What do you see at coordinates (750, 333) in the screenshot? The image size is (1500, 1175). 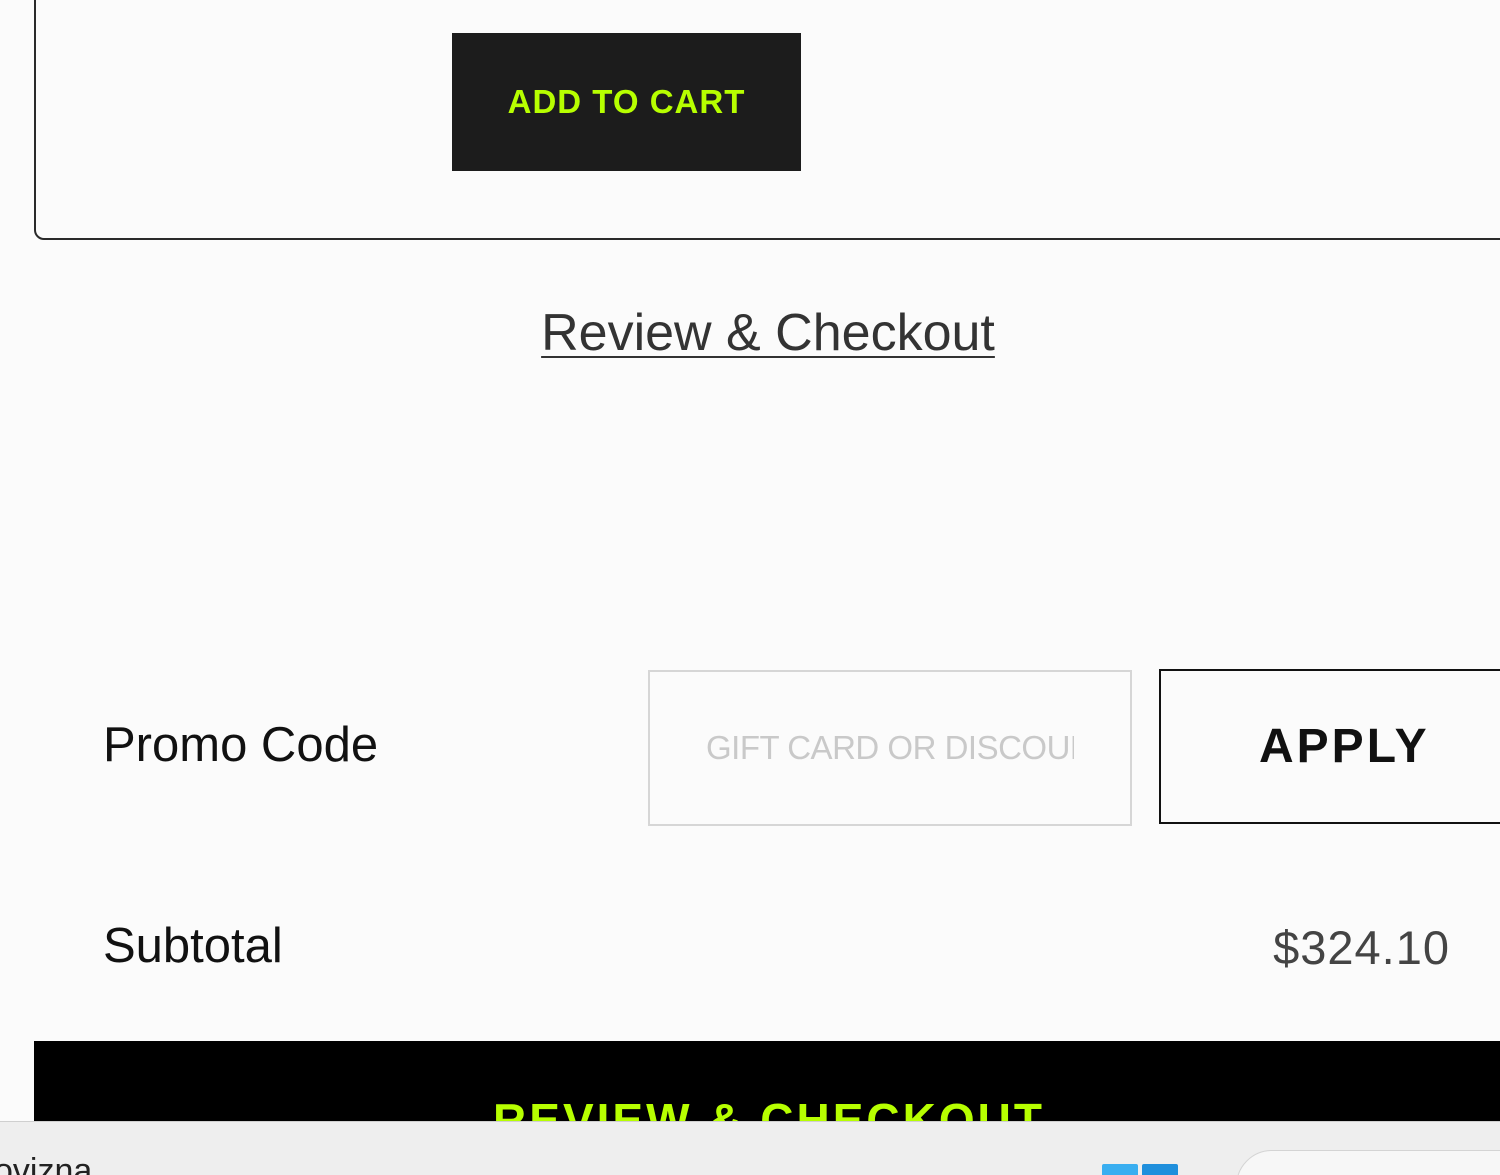 I see `review-checkout-link: Review & Checkout` at bounding box center [750, 333].